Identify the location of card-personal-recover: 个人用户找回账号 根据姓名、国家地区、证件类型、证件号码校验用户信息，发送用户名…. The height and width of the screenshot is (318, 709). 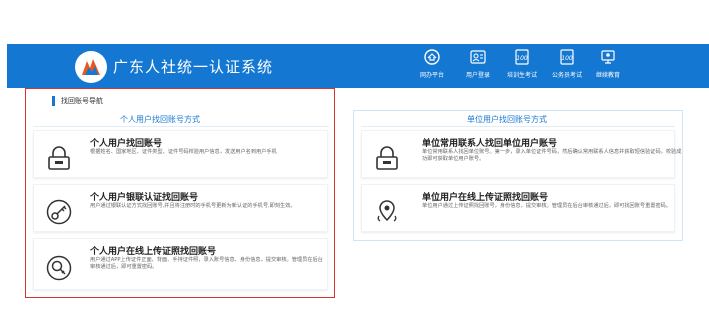
(180, 154).